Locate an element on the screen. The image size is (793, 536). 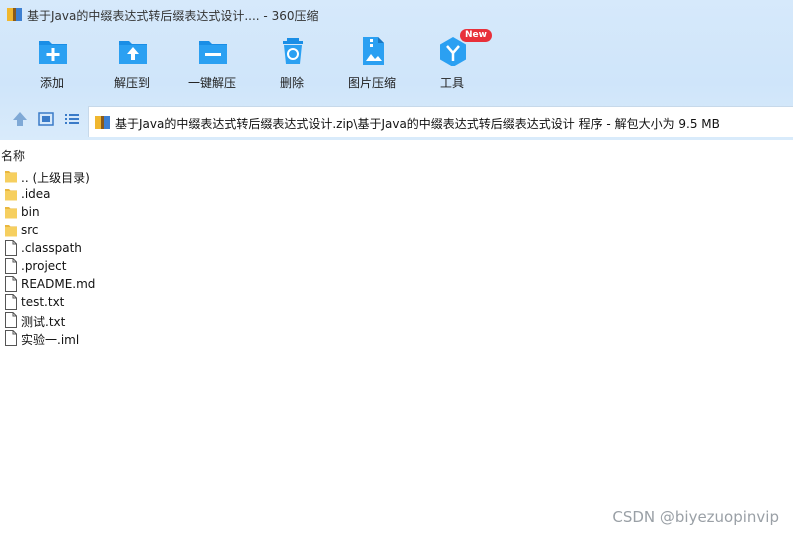
title-bar: 基于Java的中缀表达式转后缀表达式设计.... - 360压缩 is located at coordinates (396, 15).